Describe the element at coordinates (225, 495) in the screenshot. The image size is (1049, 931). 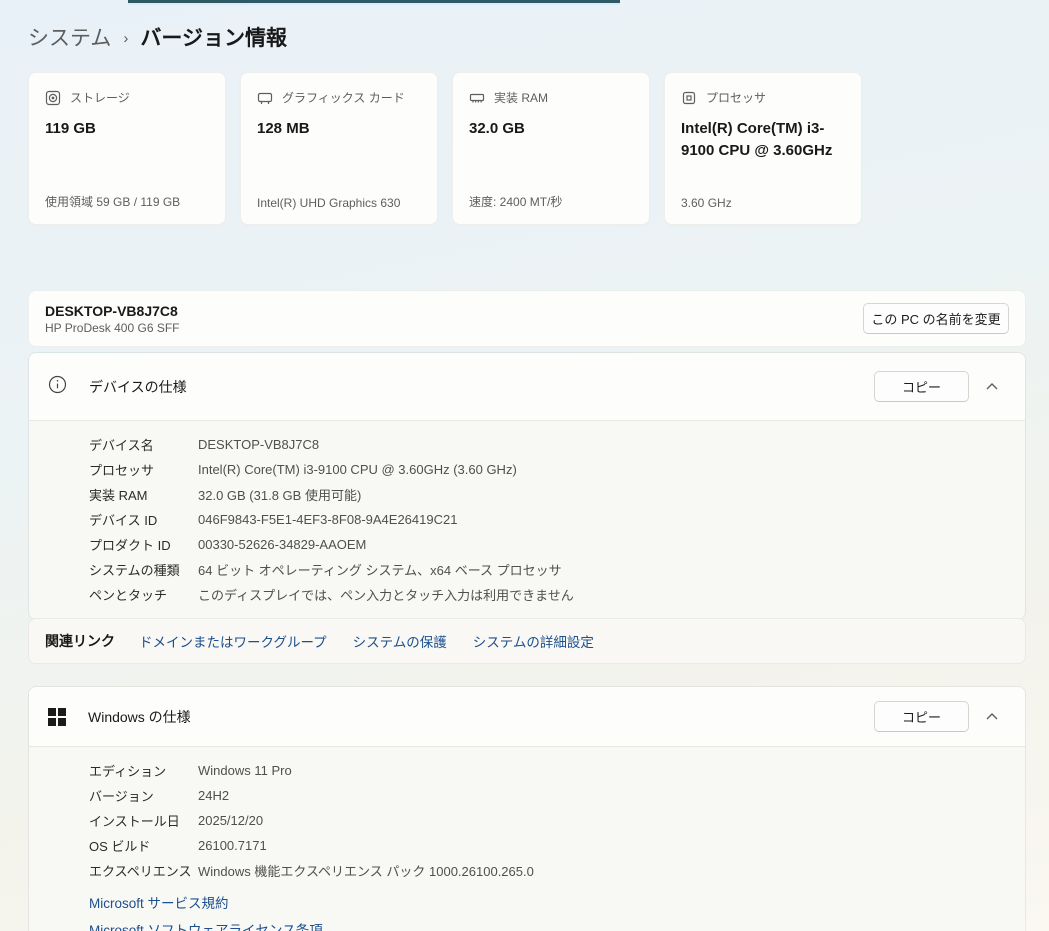
I see `spec-row: 実装 RAM 32.0 GB (31.8 GB 使用可能)` at that location.